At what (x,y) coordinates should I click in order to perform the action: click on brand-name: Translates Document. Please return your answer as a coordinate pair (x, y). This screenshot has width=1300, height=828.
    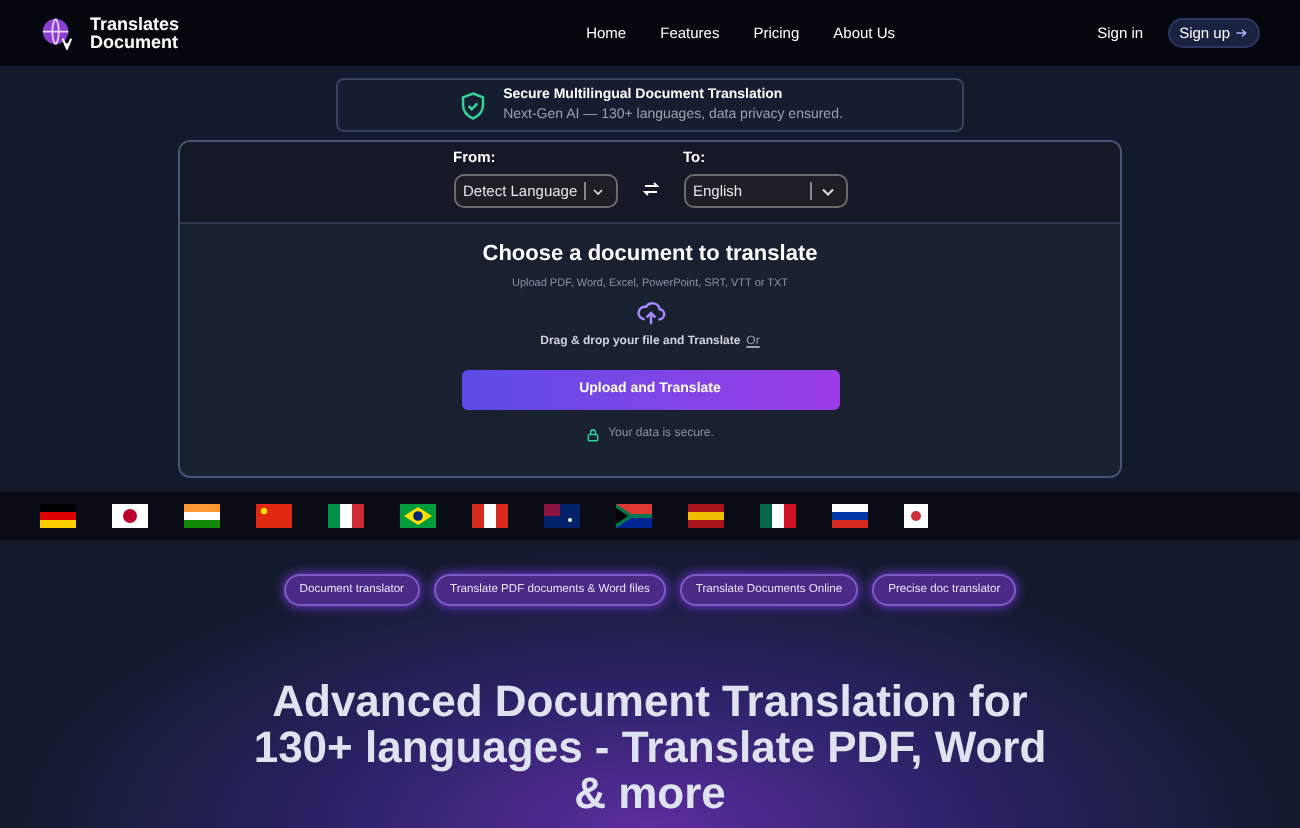
    Looking at the image, I should click on (135, 33).